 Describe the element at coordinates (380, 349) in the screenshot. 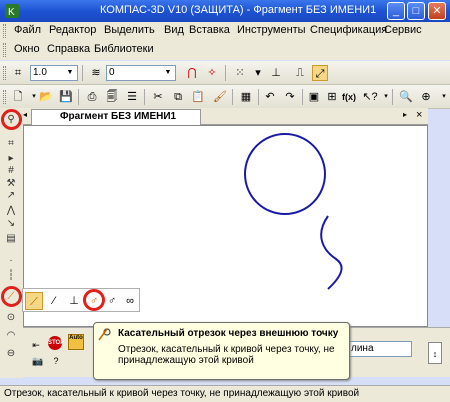

I see `length-field: лина` at that location.